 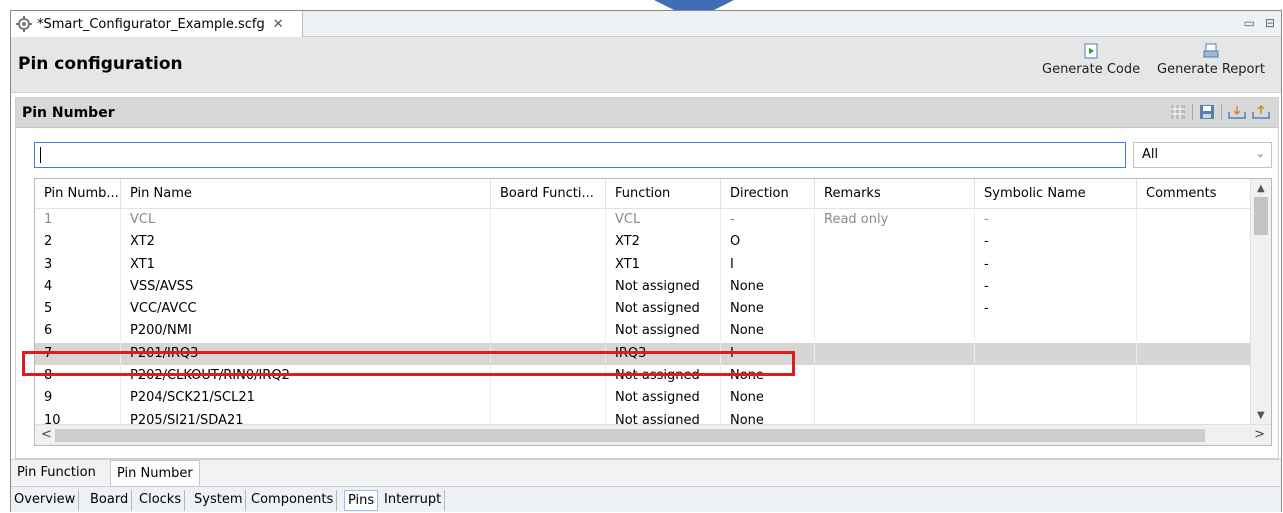 What do you see at coordinates (361, 500) in the screenshot?
I see `tab-pins: Pins` at bounding box center [361, 500].